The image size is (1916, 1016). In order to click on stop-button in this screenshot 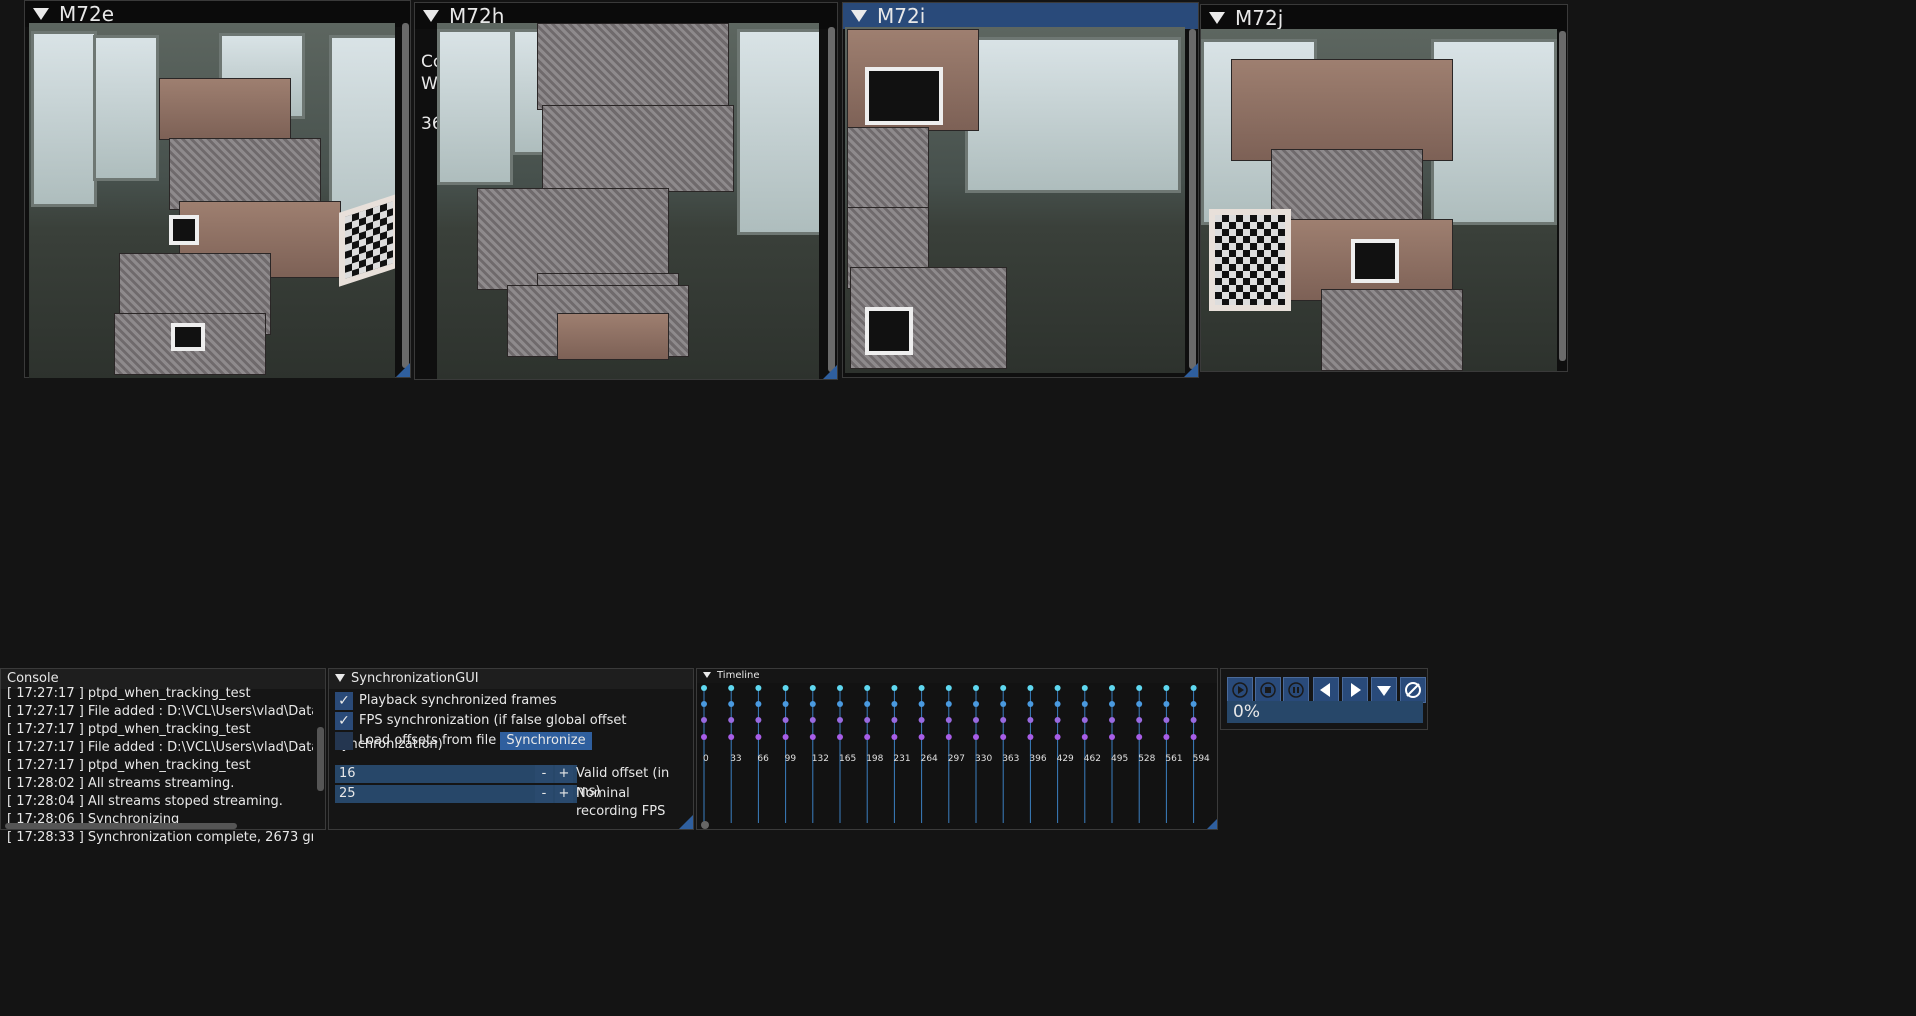, I will do `click(1268, 690)`.